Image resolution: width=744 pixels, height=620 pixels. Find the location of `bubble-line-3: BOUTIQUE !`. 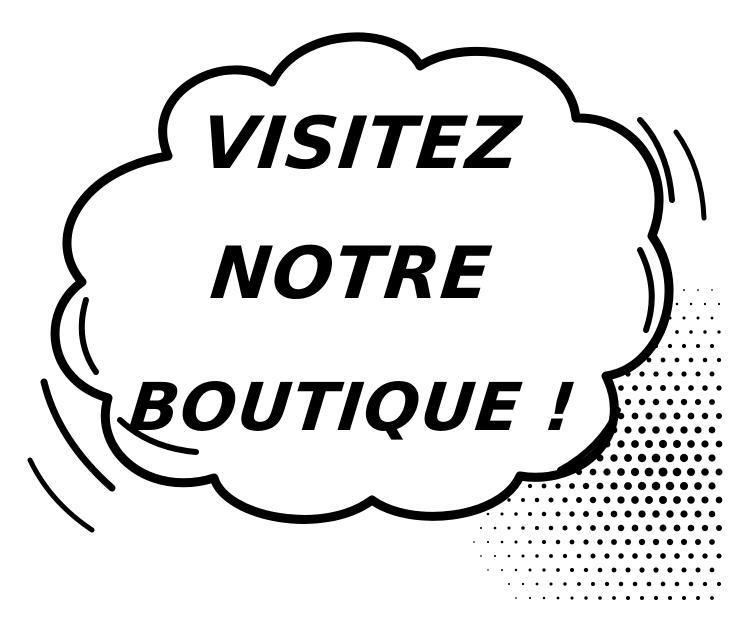

bubble-line-3: BOUTIQUE ! is located at coordinates (352, 407).